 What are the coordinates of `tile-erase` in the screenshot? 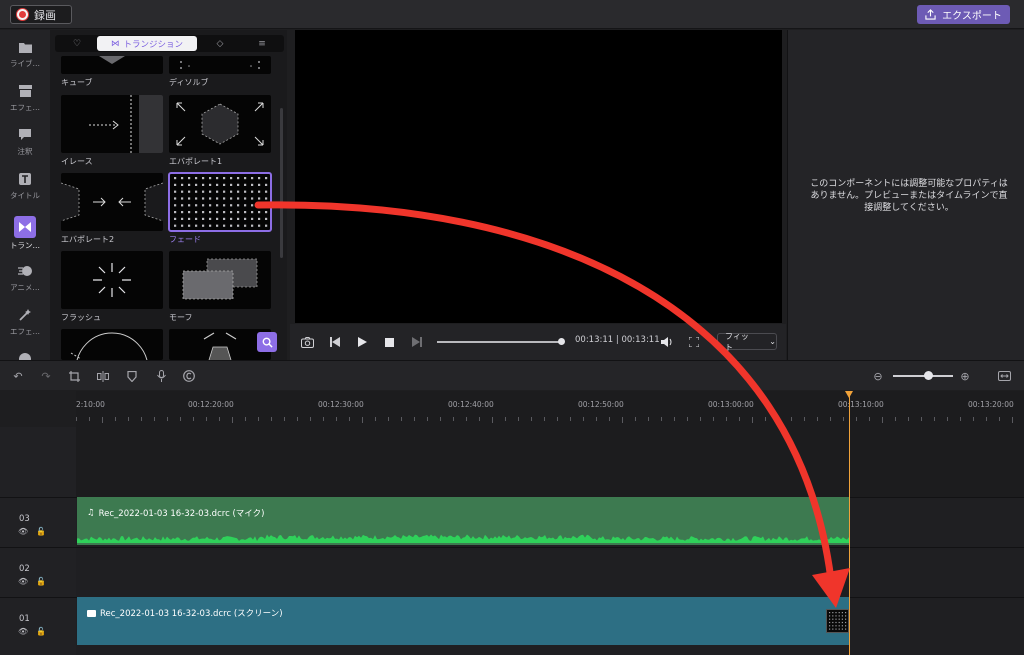 It's located at (112, 124).